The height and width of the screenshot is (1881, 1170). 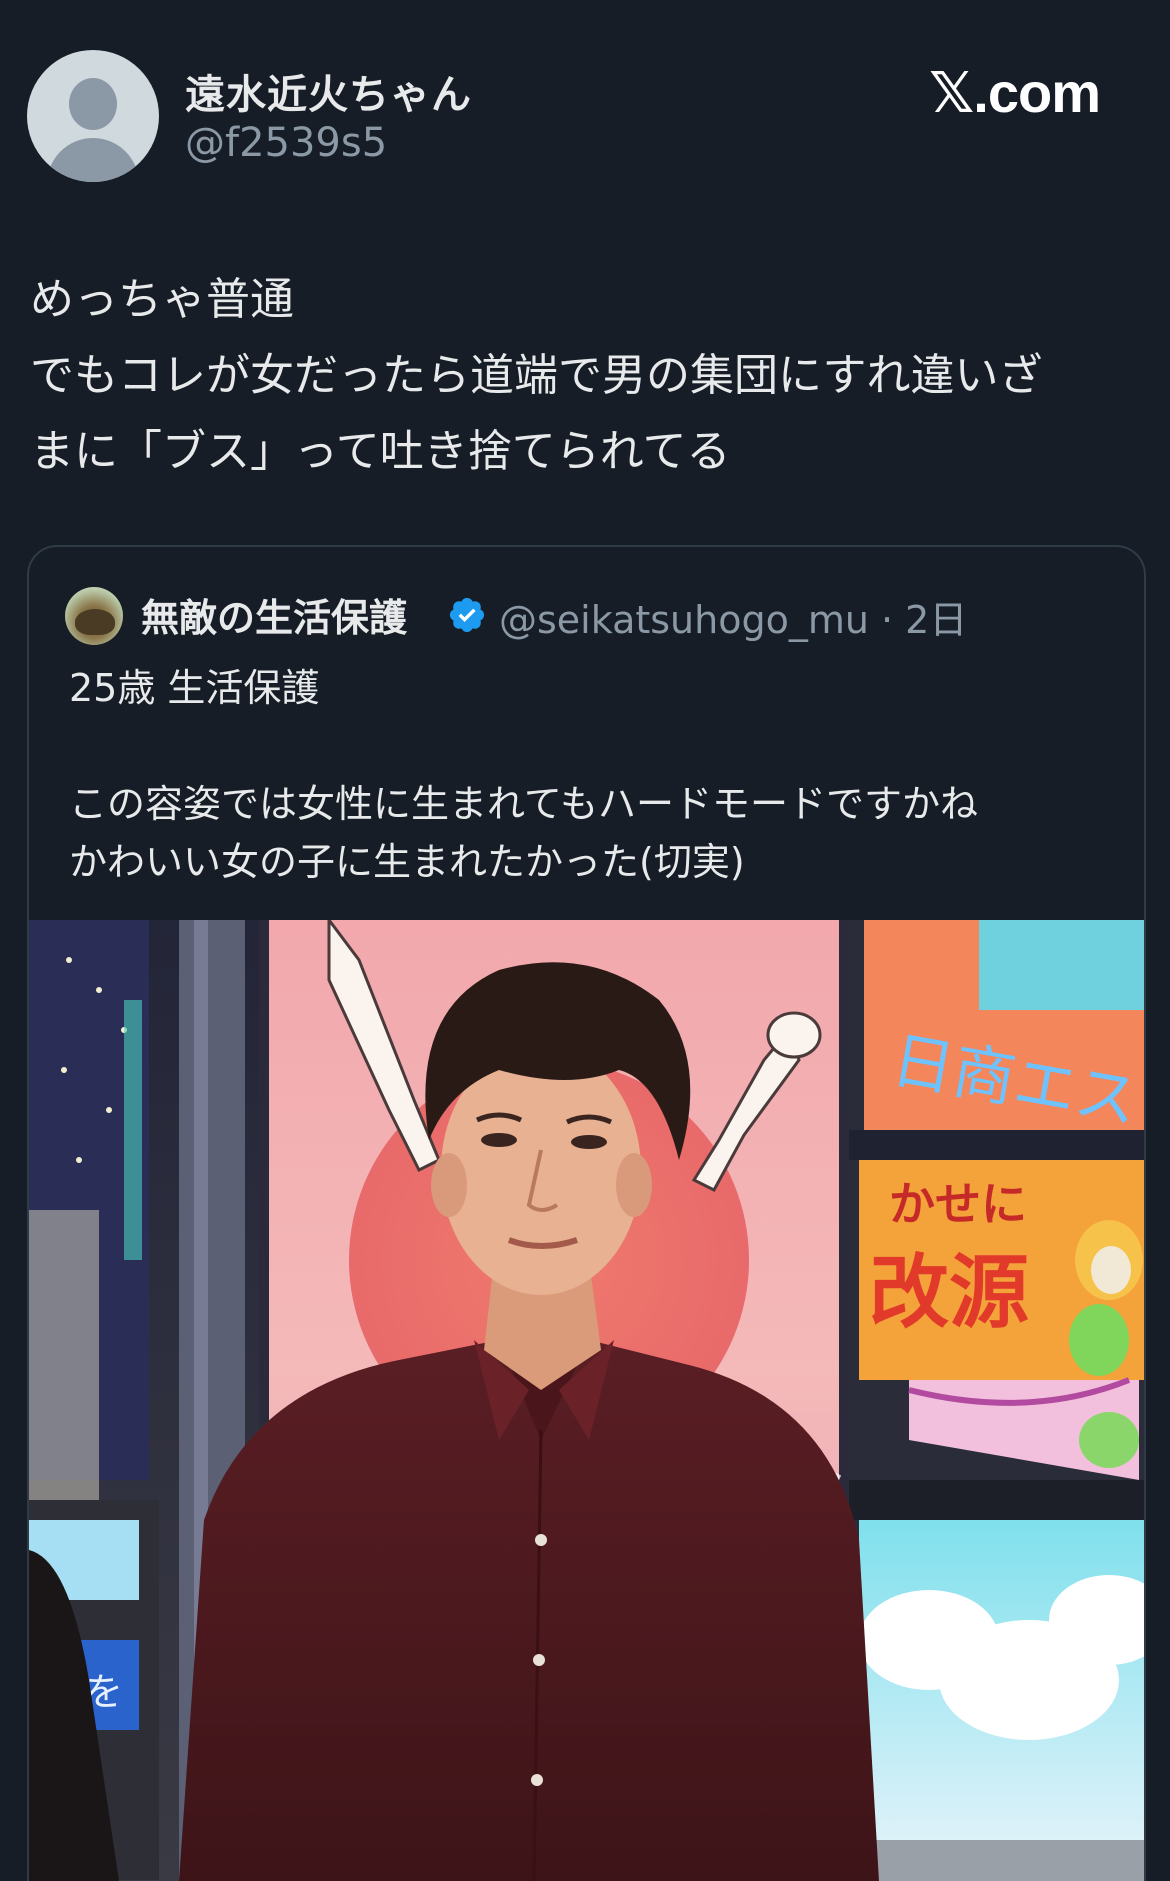 What do you see at coordinates (93, 160) in the screenshot?
I see `default-avatar-body-icon` at bounding box center [93, 160].